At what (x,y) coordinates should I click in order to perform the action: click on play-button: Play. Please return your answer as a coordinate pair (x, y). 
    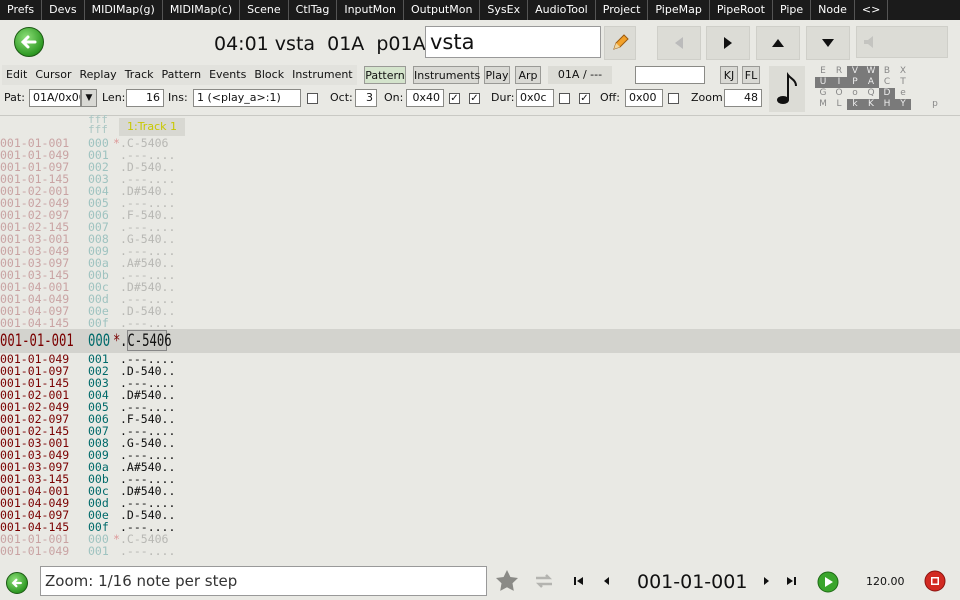
    Looking at the image, I should click on (497, 75).